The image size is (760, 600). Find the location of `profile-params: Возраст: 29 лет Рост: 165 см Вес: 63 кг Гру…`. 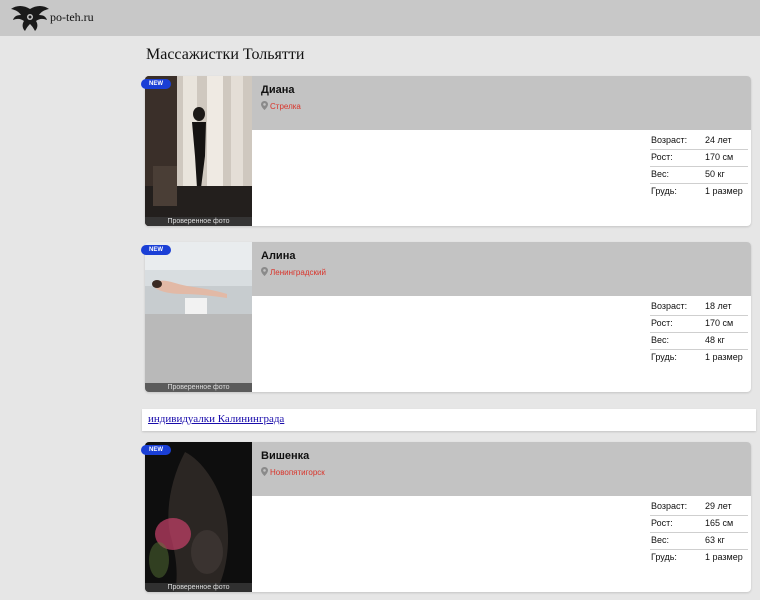

profile-params: Возраст: 29 лет Рост: 165 см Вес: 63 кг Гру… is located at coordinates (699, 533).